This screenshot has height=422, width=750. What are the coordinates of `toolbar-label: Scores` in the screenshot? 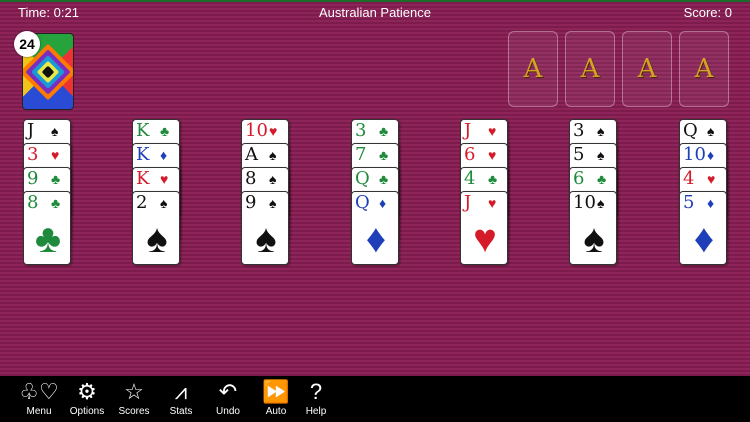 It's located at (134, 411).